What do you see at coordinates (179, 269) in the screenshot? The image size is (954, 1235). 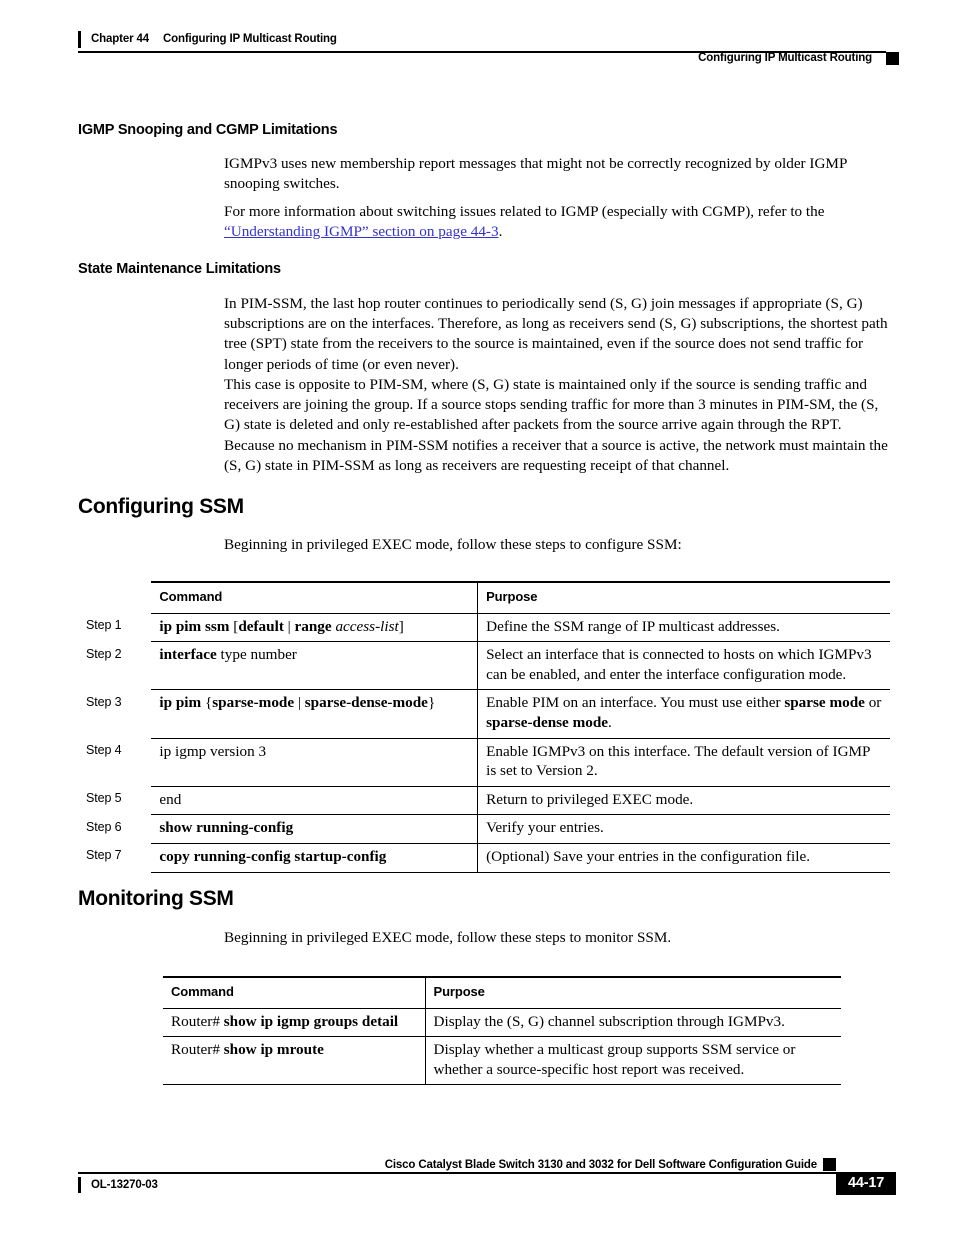 I see `heading-state-maintenance-limitations: State Maintenance Limitations` at bounding box center [179, 269].